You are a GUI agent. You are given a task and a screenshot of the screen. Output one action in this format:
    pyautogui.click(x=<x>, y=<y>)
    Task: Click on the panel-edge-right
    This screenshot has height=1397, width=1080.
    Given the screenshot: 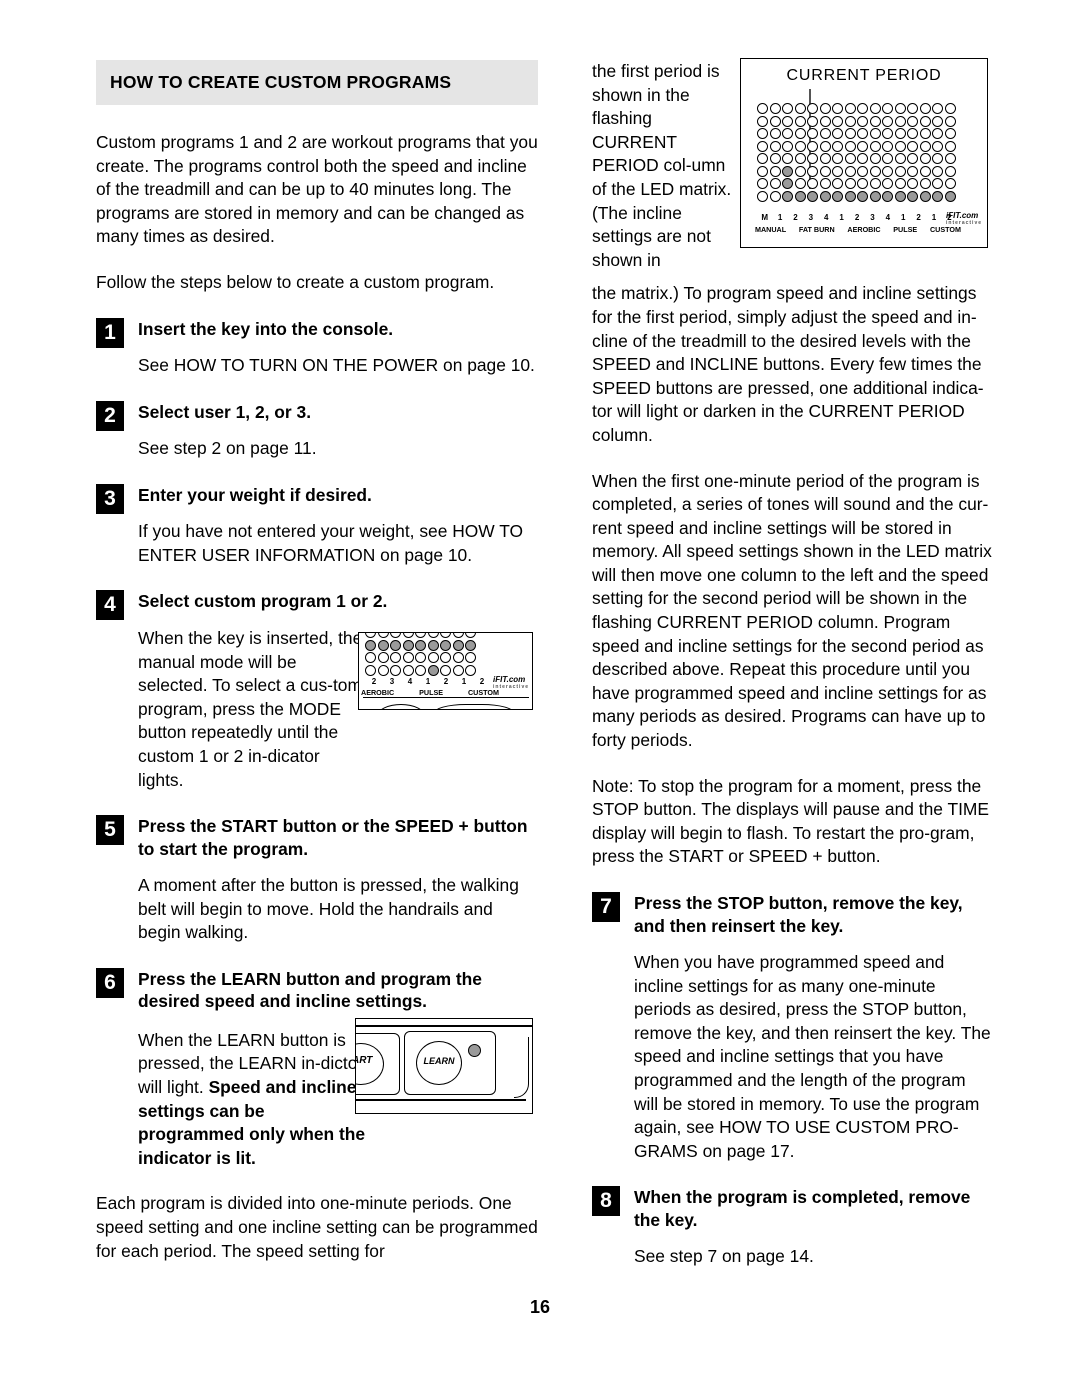 What is the action you would take?
    pyautogui.click(x=521, y=1067)
    